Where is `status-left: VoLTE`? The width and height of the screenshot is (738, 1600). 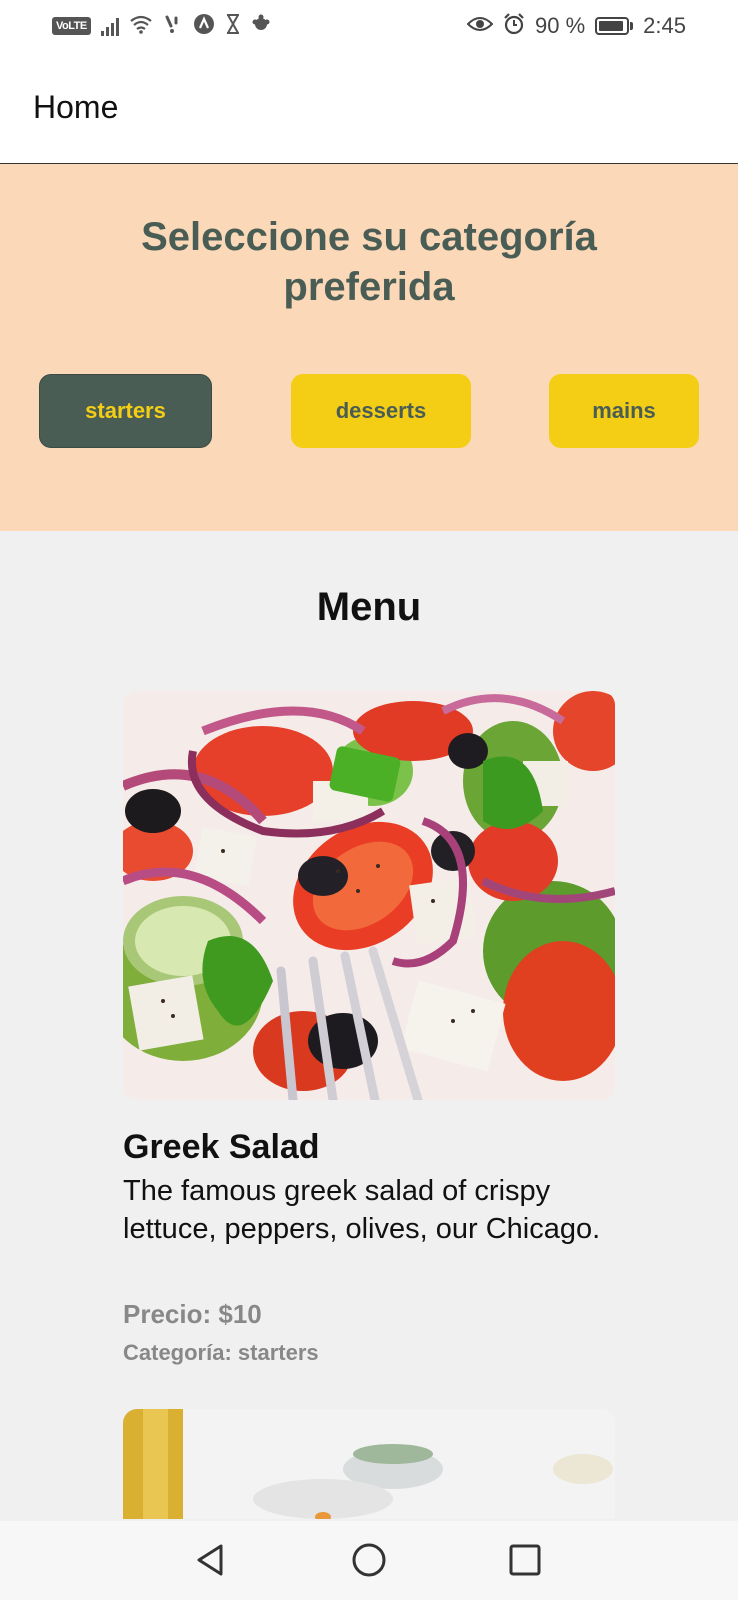 status-left: VoLTE is located at coordinates (161, 26).